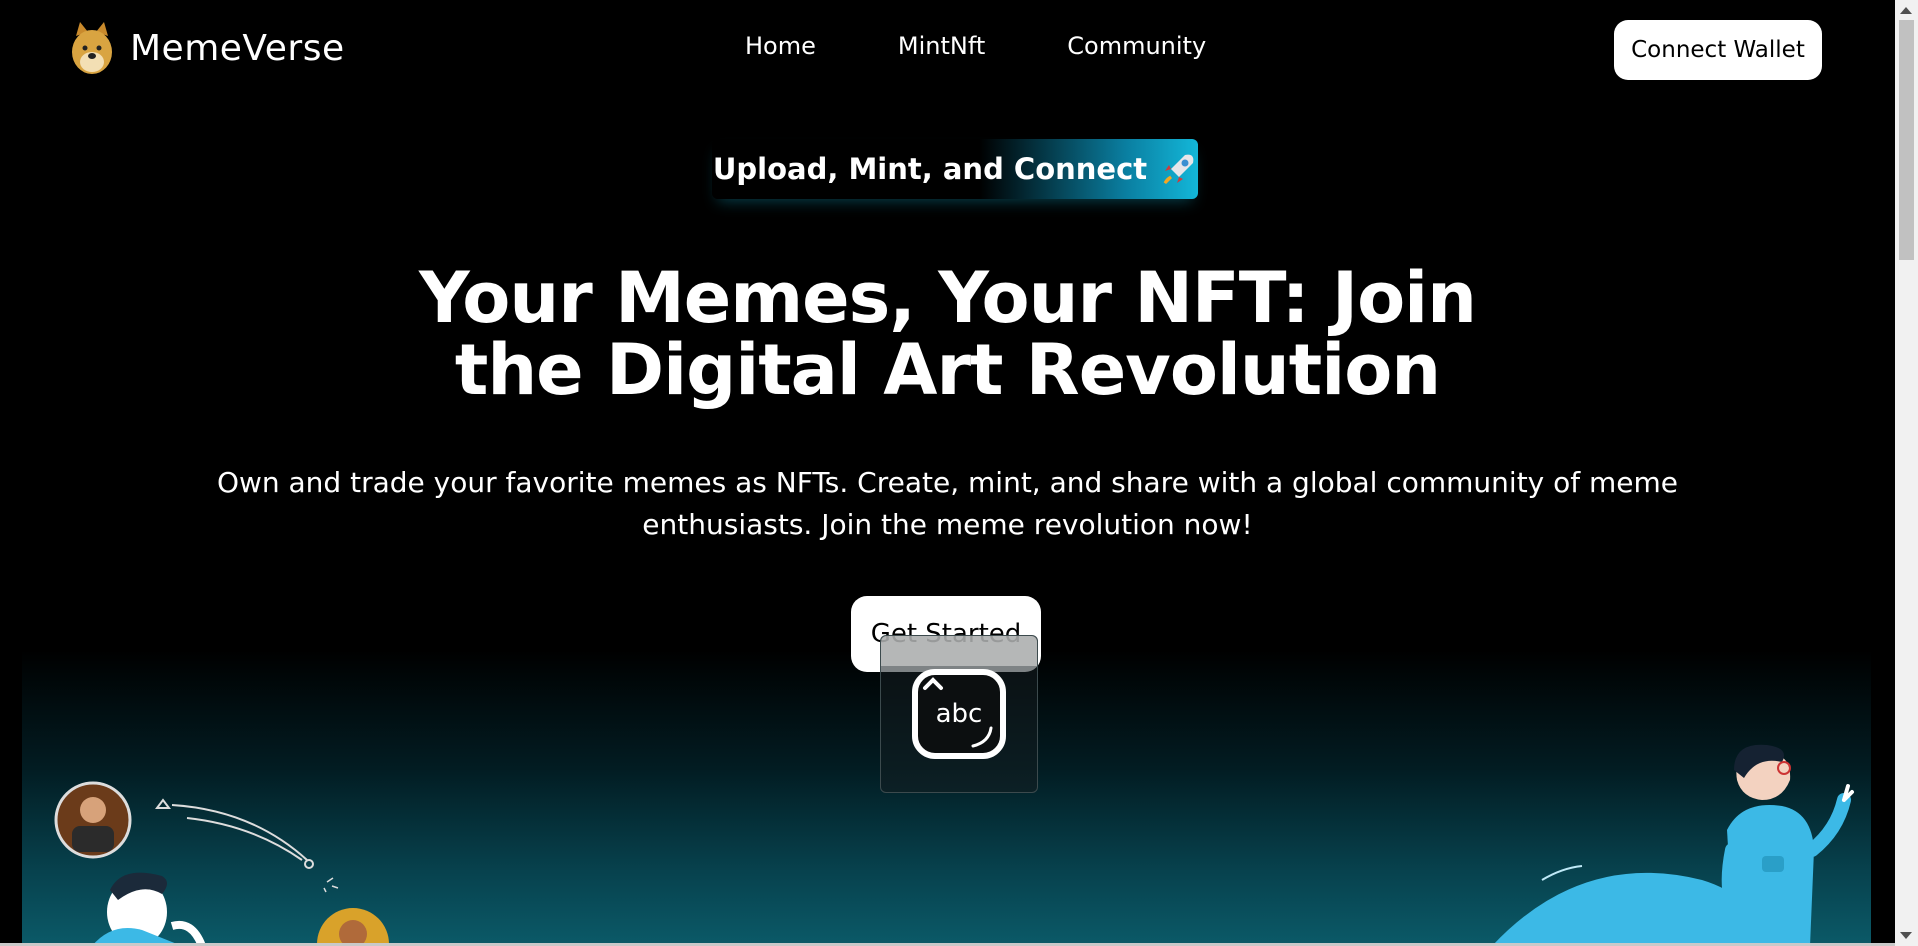  Describe the element at coordinates (93, 820) in the screenshot. I see `meme-avatar-left` at that location.